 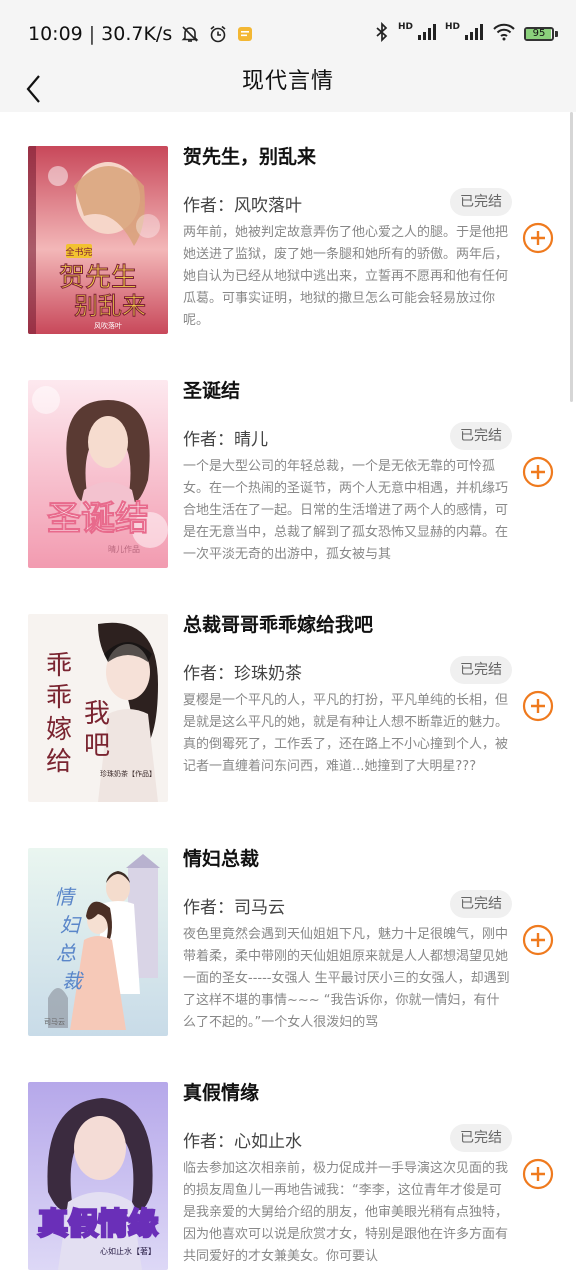 I want to click on book-title: 贺先生，别乱来, so click(x=249, y=155).